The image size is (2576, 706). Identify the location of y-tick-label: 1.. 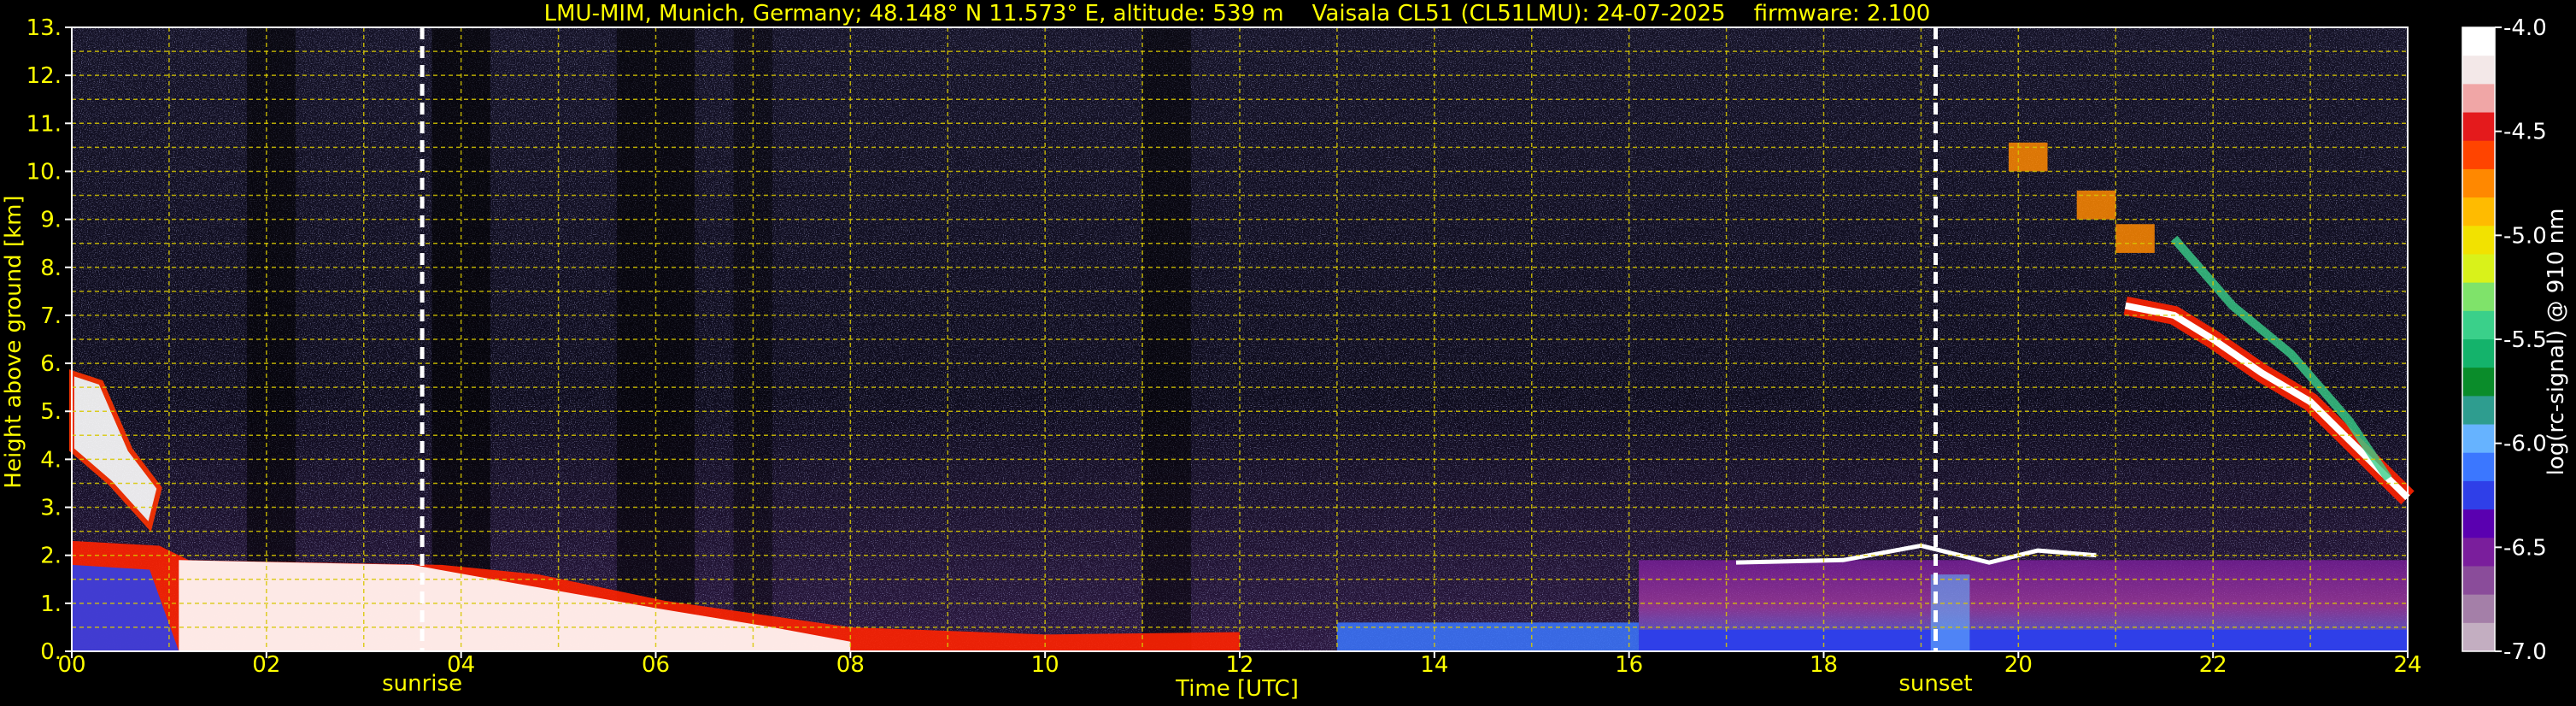
(51, 604).